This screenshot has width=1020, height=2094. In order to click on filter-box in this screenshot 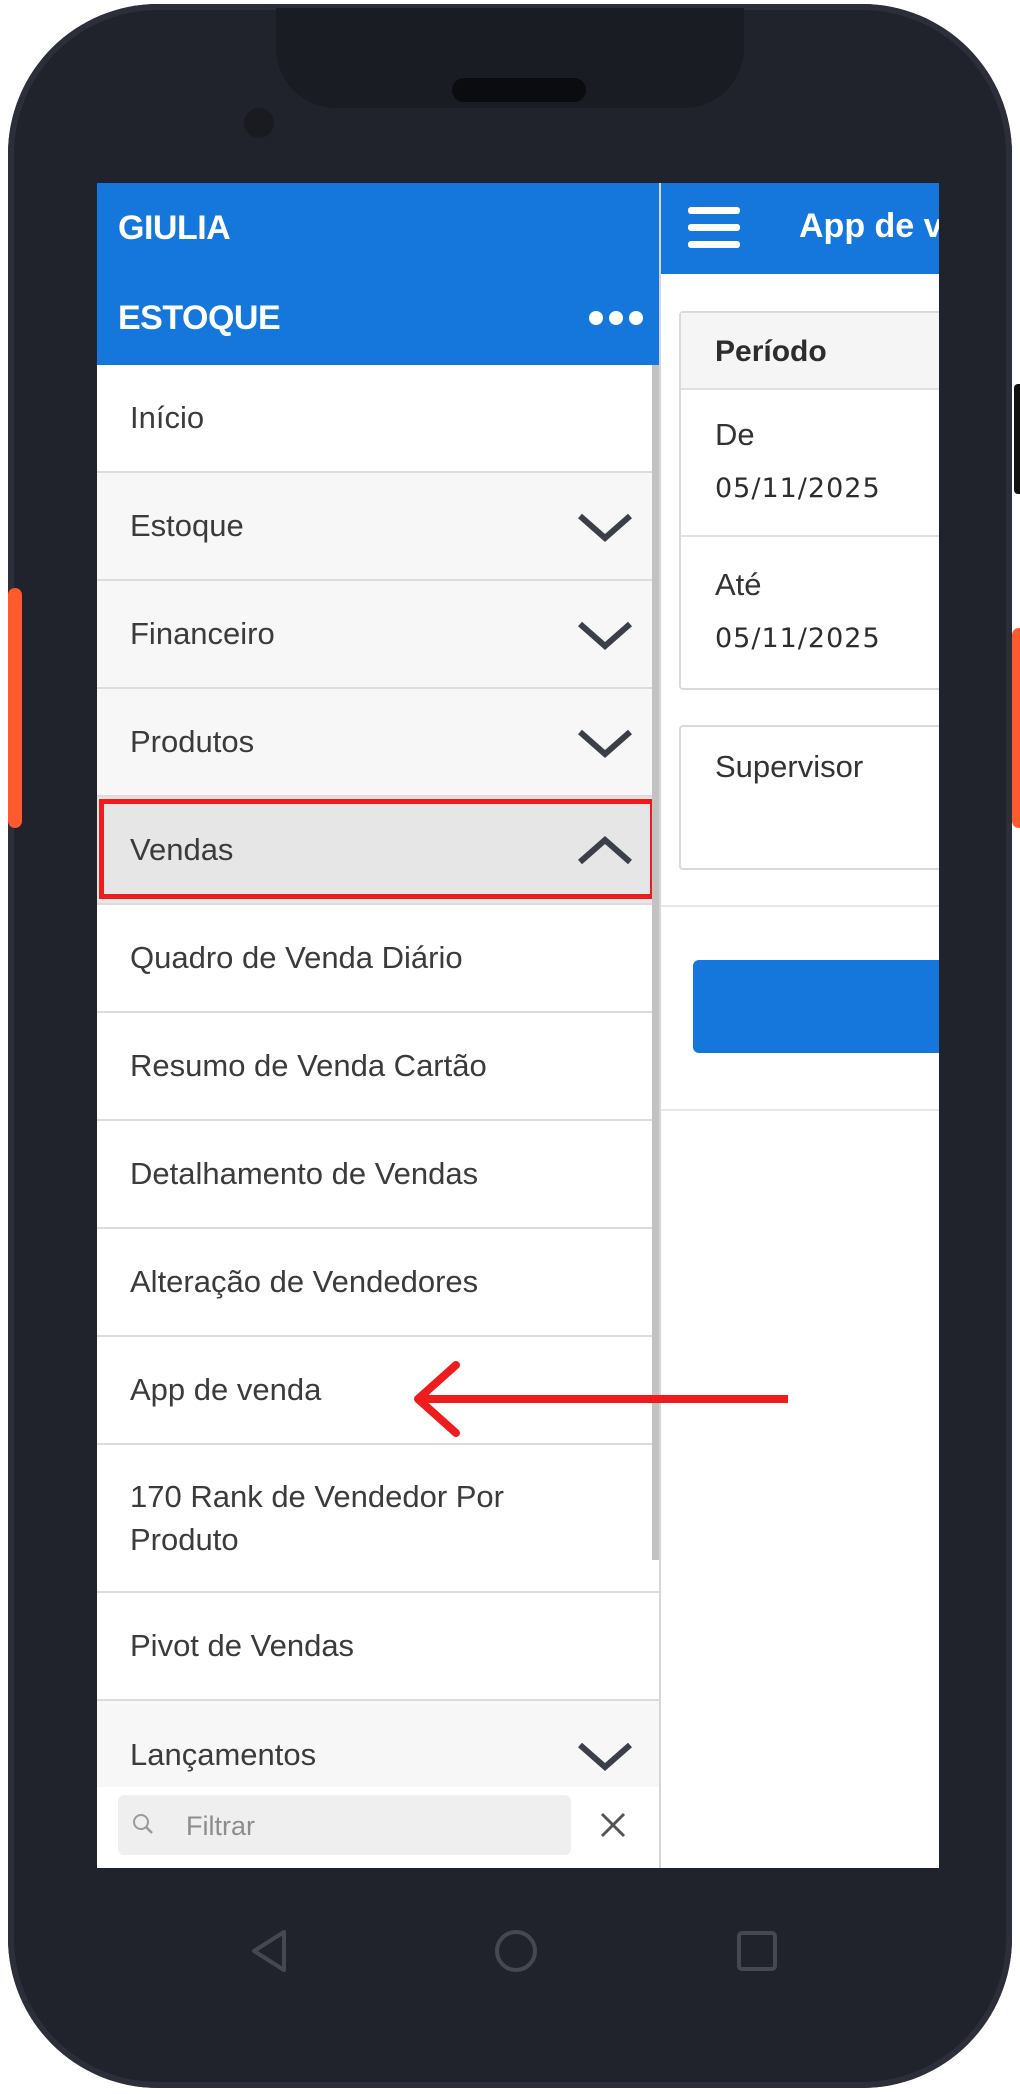, I will do `click(344, 1825)`.